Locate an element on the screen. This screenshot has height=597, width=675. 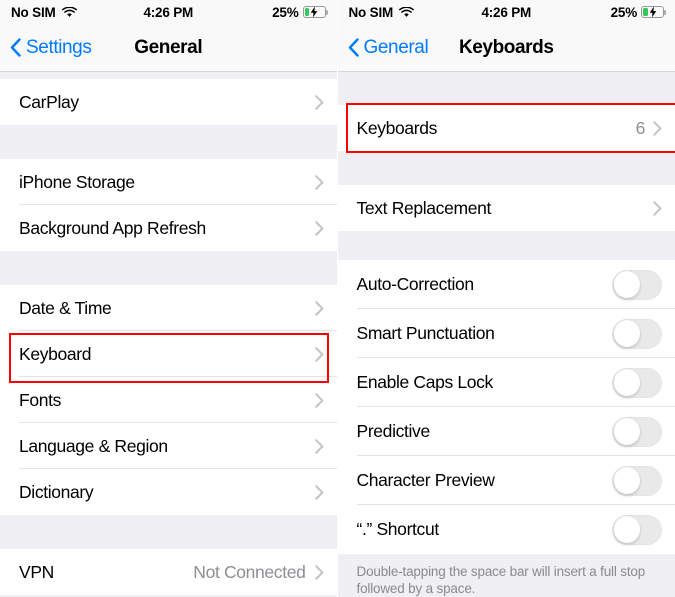
settings-group-keyboards: Keyboards 6 is located at coordinates (506, 128).